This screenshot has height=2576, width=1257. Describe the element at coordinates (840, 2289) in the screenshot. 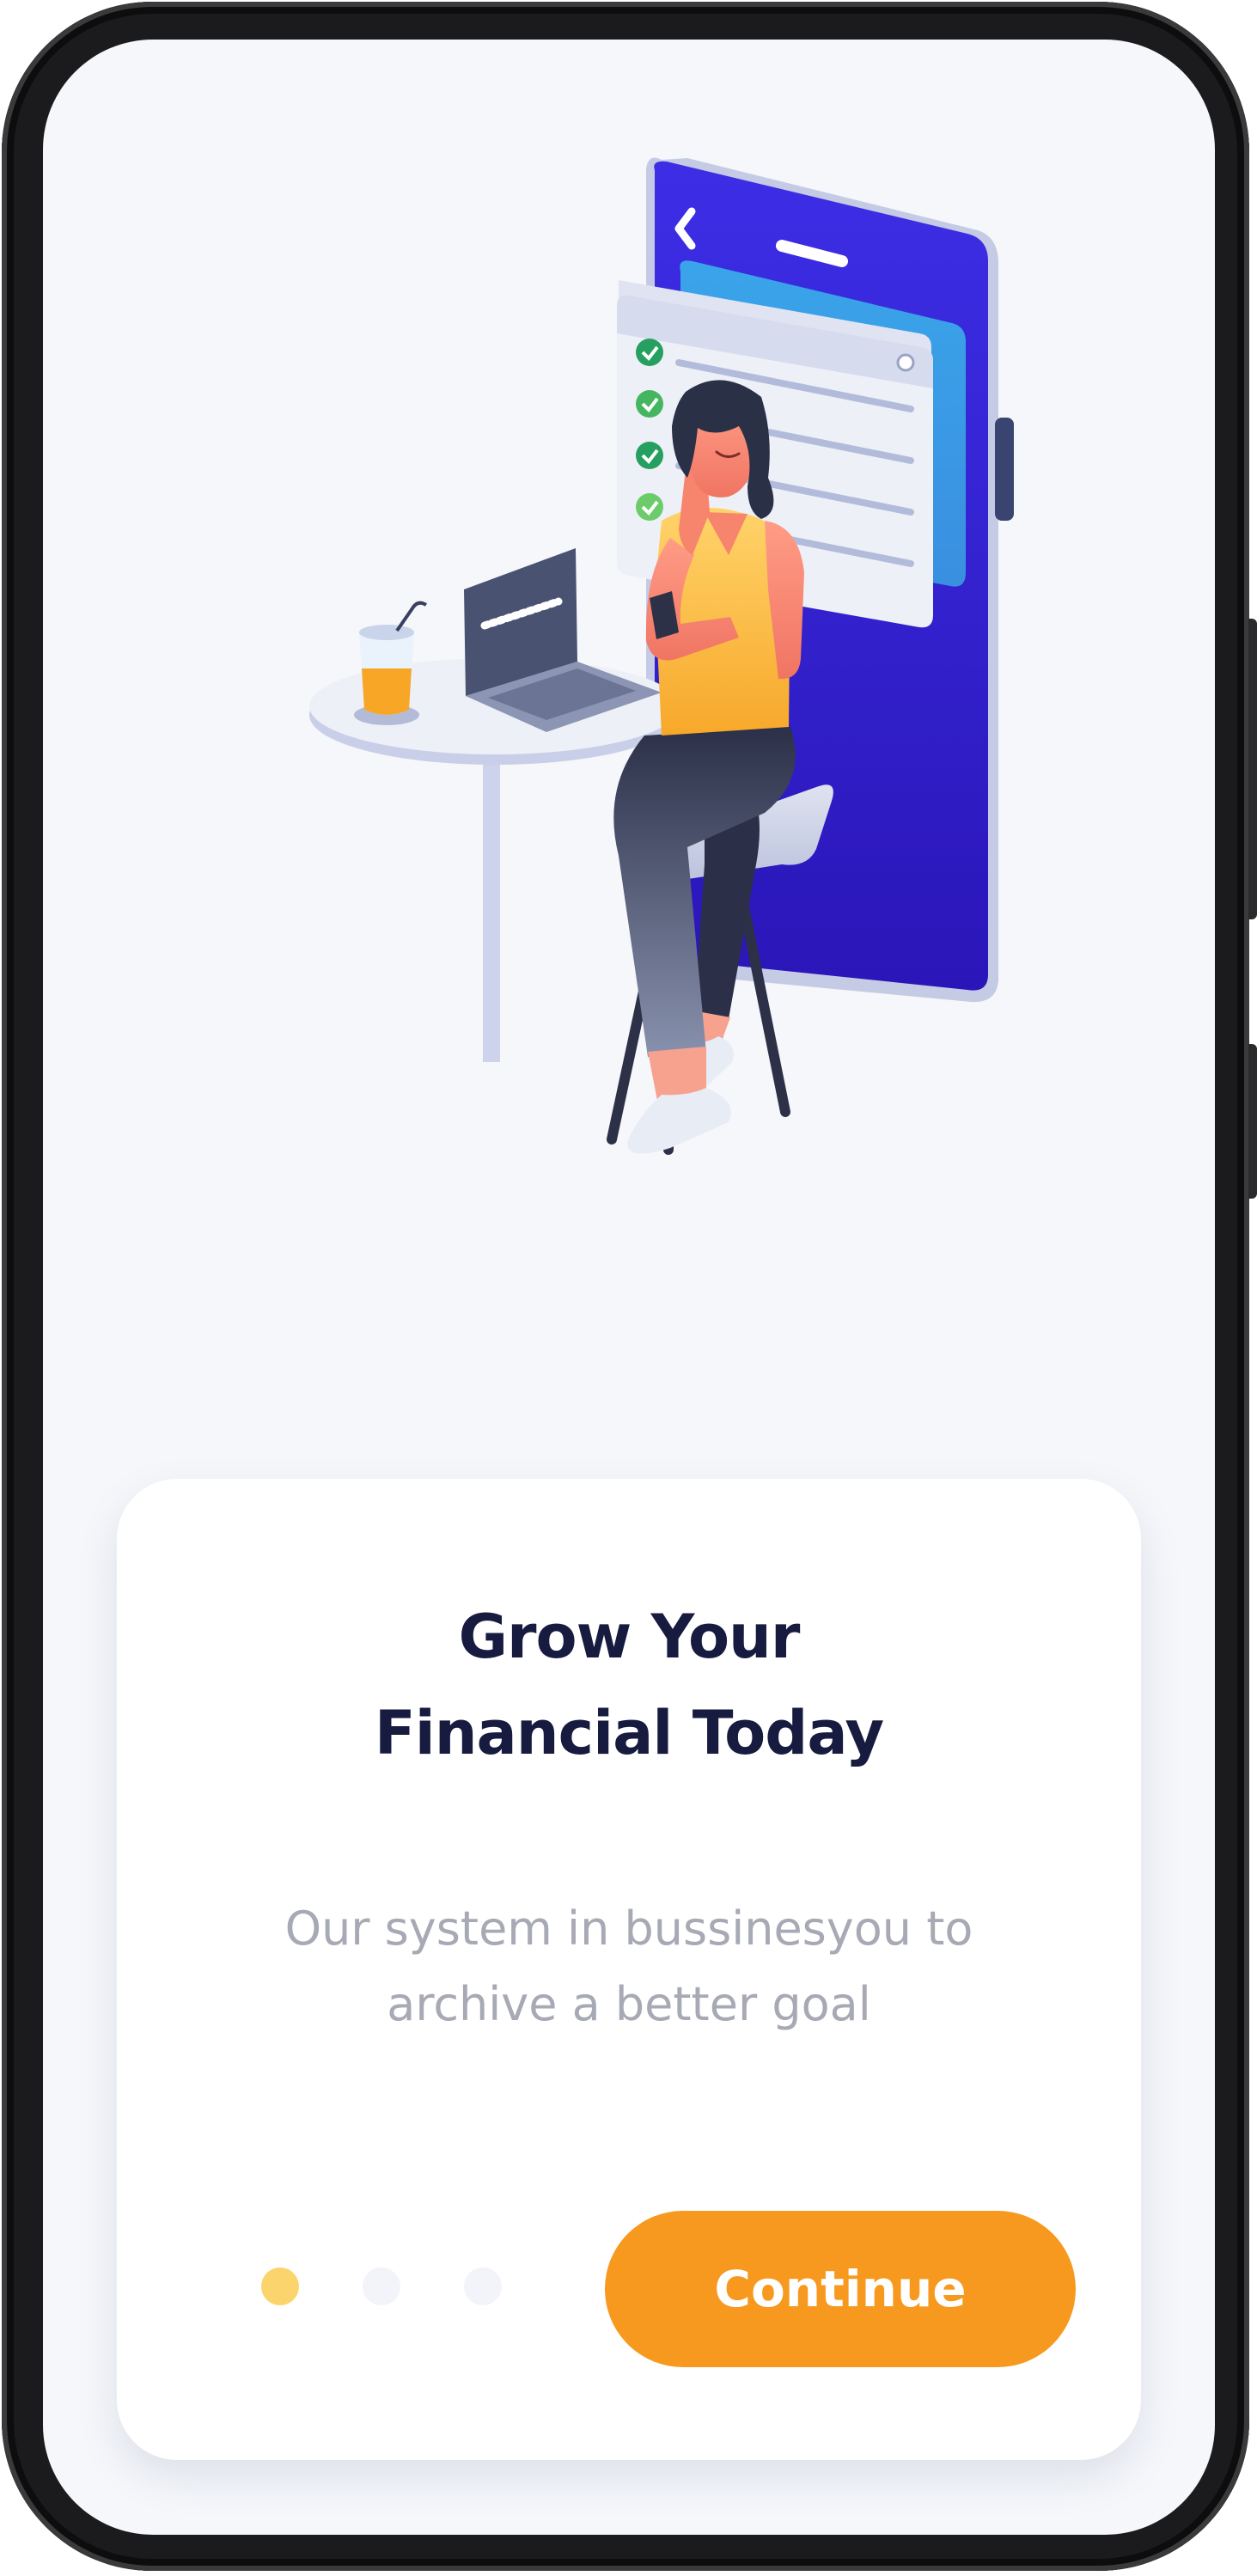

I see `continue-button: Continue` at that location.